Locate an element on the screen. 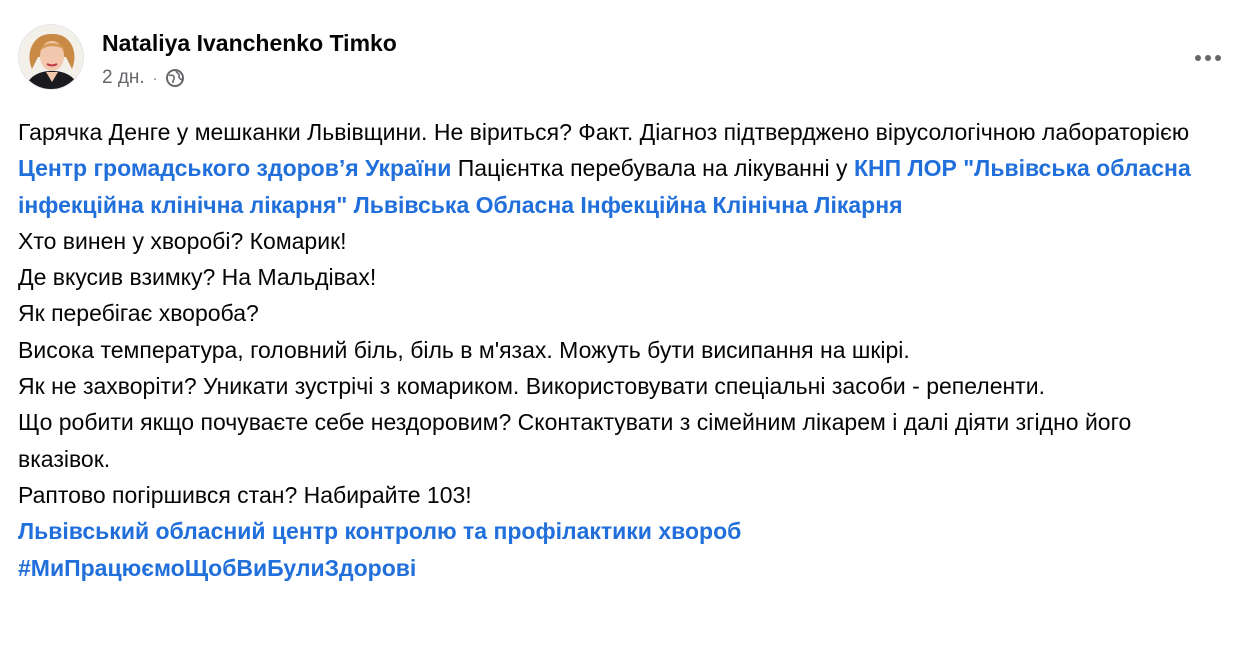 The image size is (1254, 664). more-options-button is located at coordinates (1208, 58).